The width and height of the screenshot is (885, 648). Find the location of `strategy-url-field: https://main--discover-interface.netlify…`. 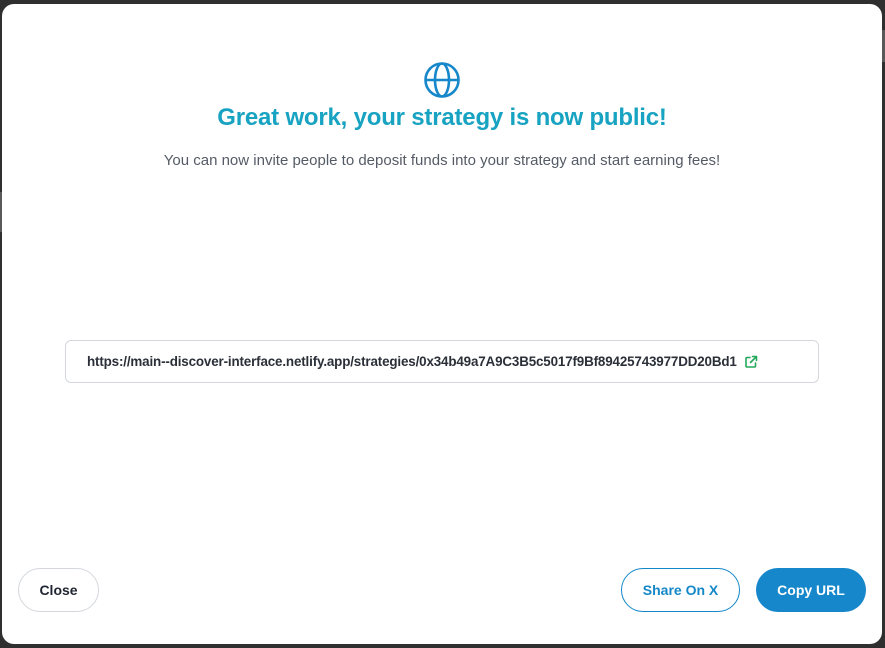

strategy-url-field: https://main--discover-interface.netlify… is located at coordinates (442, 361).